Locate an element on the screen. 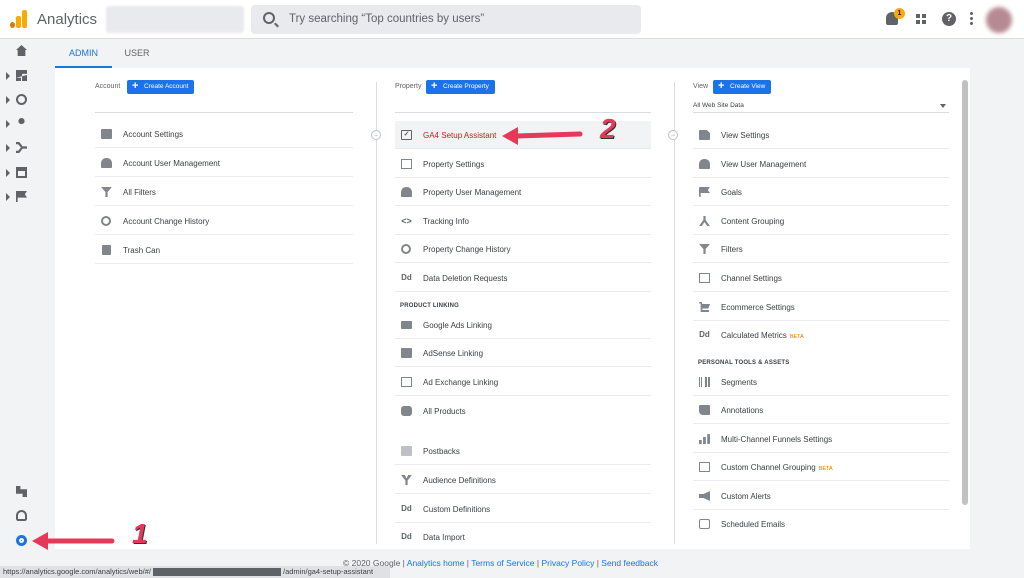 The width and height of the screenshot is (1024, 578). arrow-to-admin is located at coordinates (73, 541).